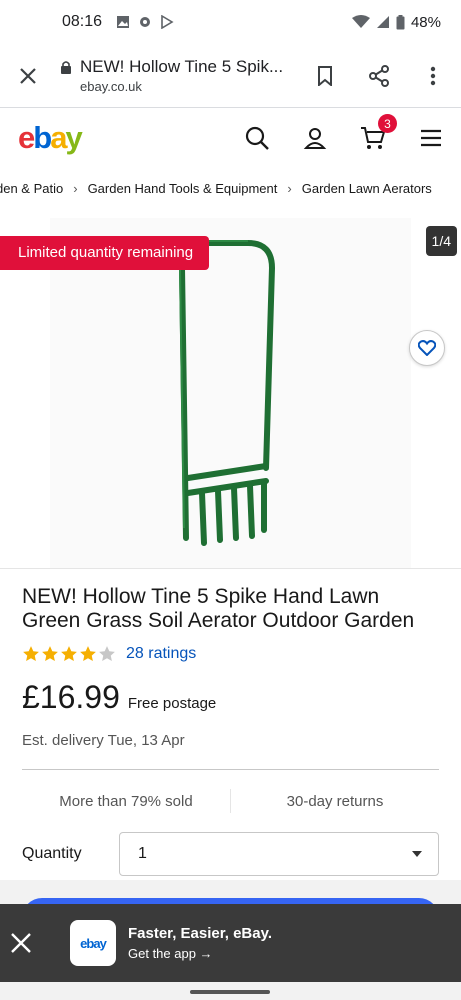  I want to click on bookmark-button, so click(325, 76).